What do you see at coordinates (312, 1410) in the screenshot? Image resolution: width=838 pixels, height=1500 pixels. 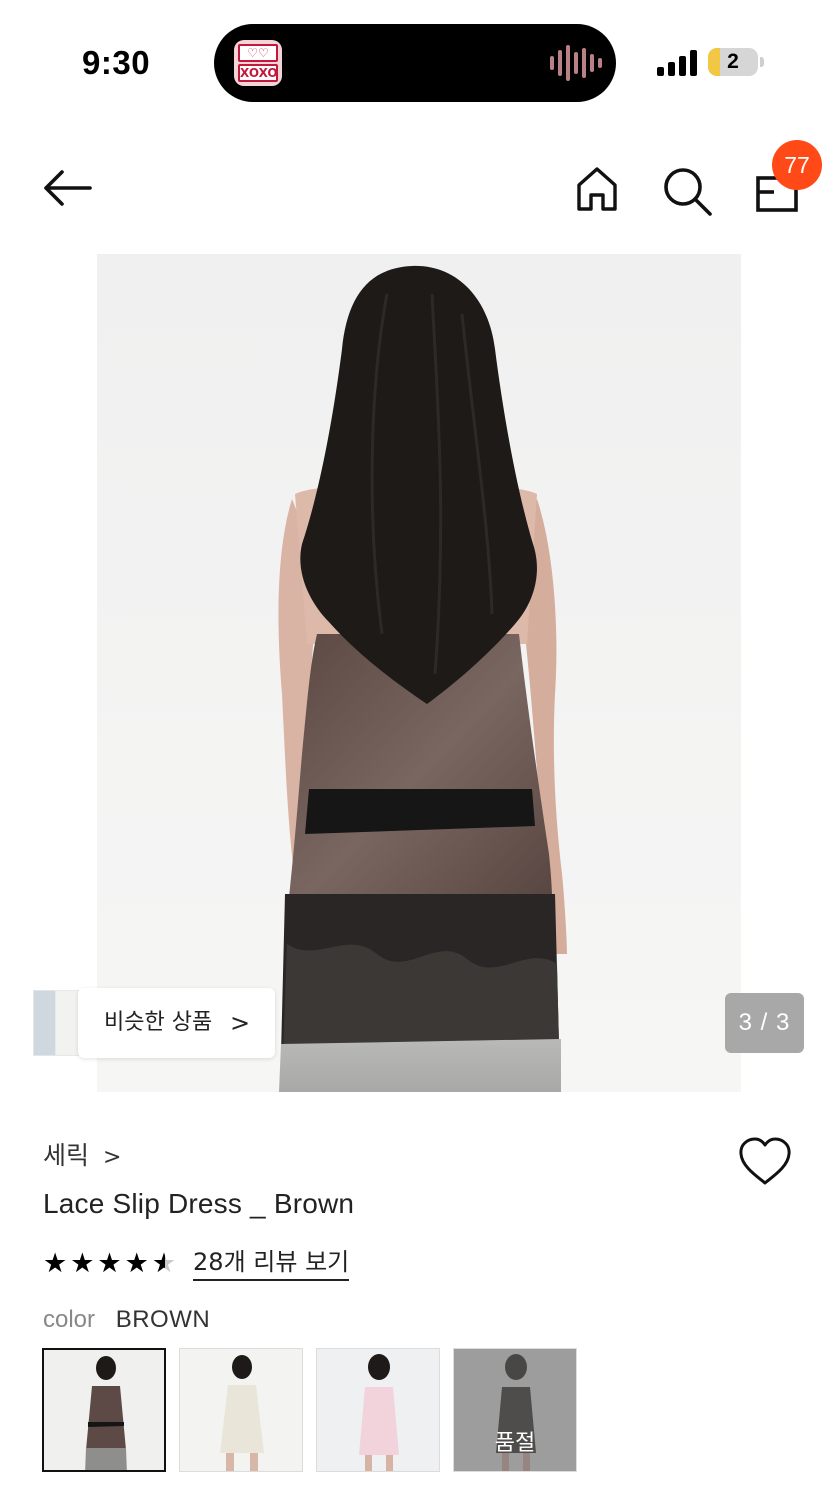 I see `color-swatches: 품절` at bounding box center [312, 1410].